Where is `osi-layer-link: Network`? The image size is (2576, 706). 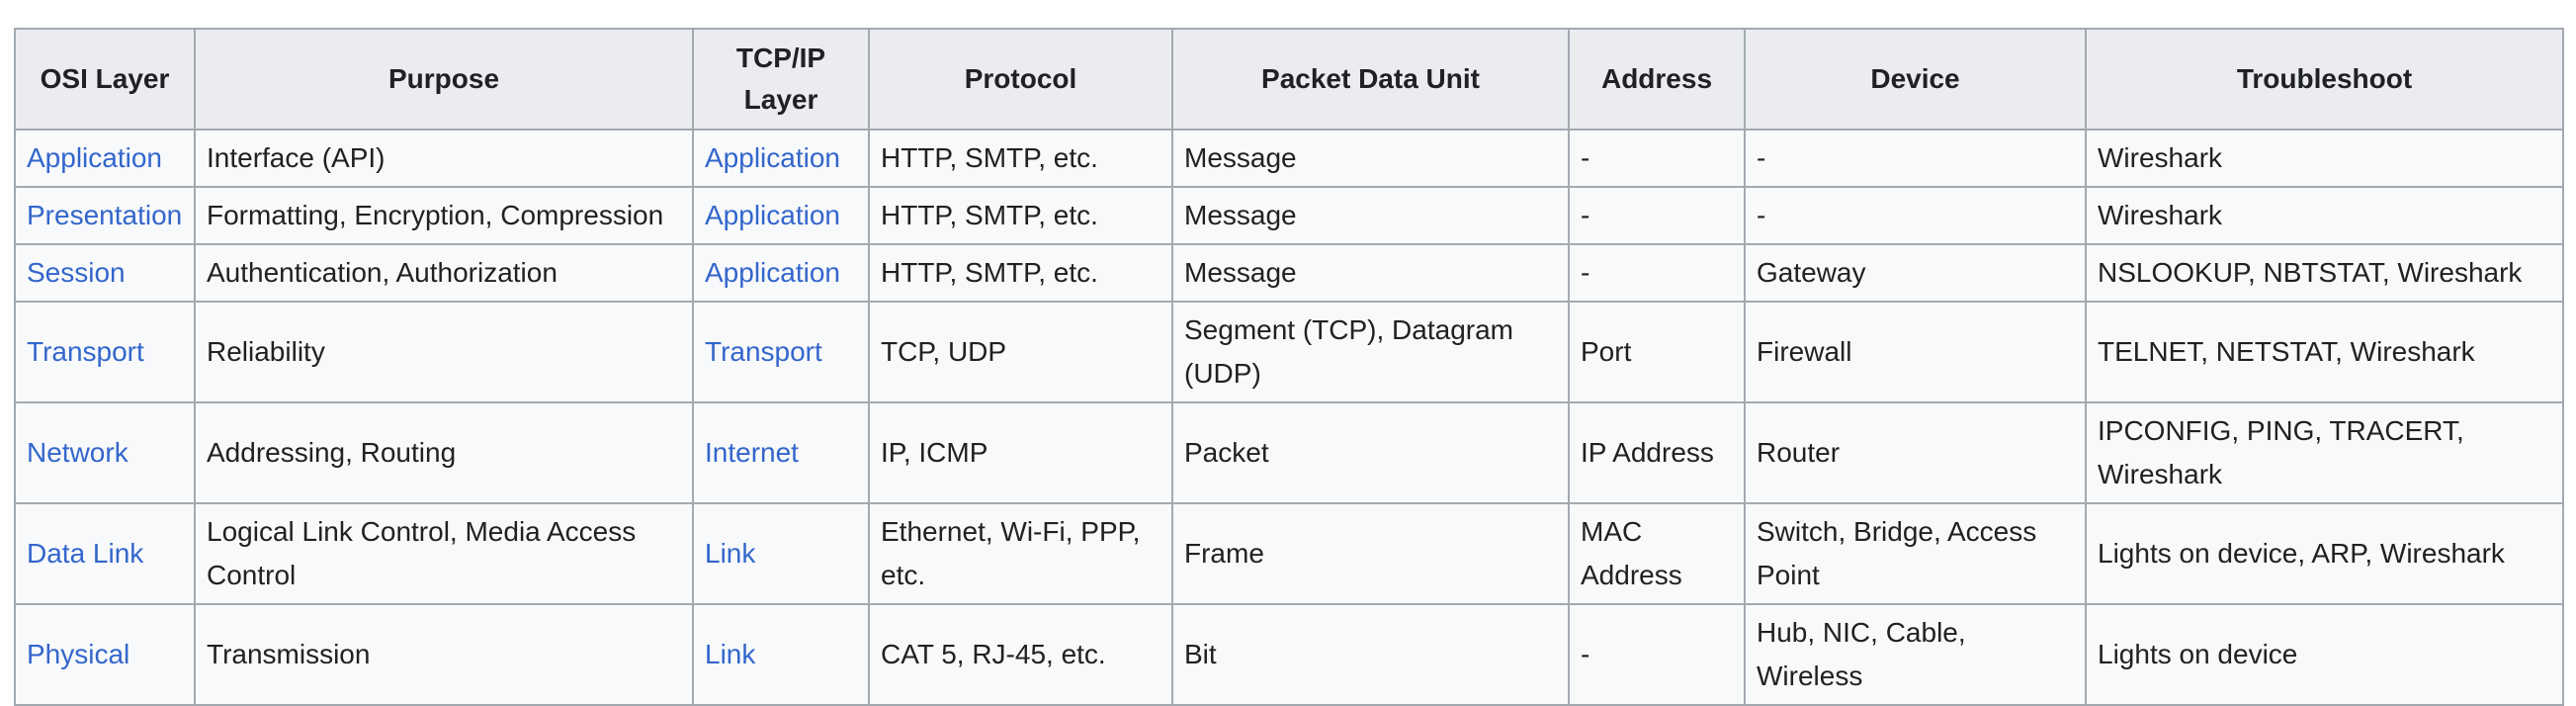 osi-layer-link: Network is located at coordinates (78, 452).